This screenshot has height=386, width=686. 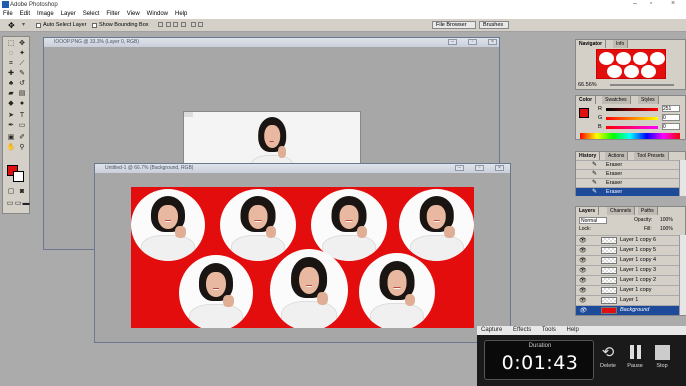 What do you see at coordinates (8, 14) in the screenshot?
I see `menu-file: File` at bounding box center [8, 14].